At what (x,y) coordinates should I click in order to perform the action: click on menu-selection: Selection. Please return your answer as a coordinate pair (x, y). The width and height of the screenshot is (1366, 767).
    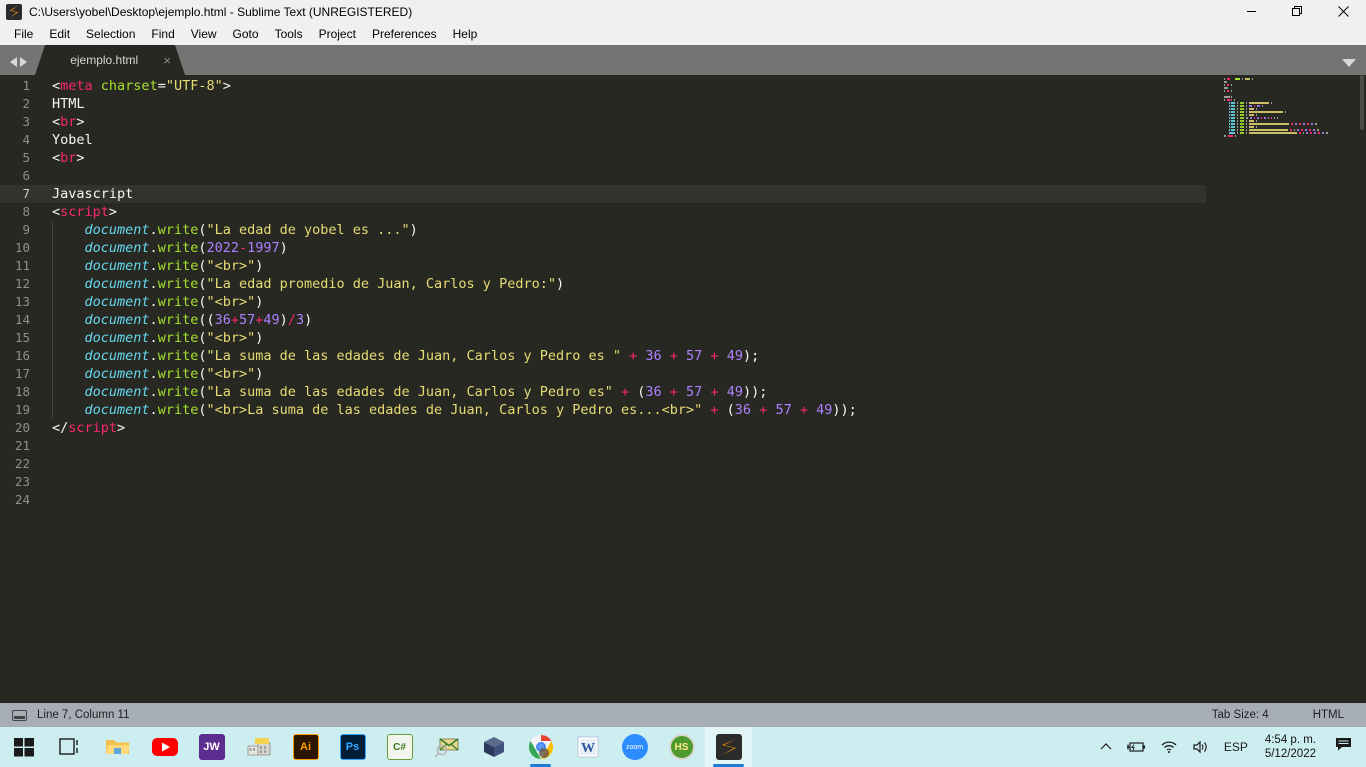
    Looking at the image, I should click on (110, 34).